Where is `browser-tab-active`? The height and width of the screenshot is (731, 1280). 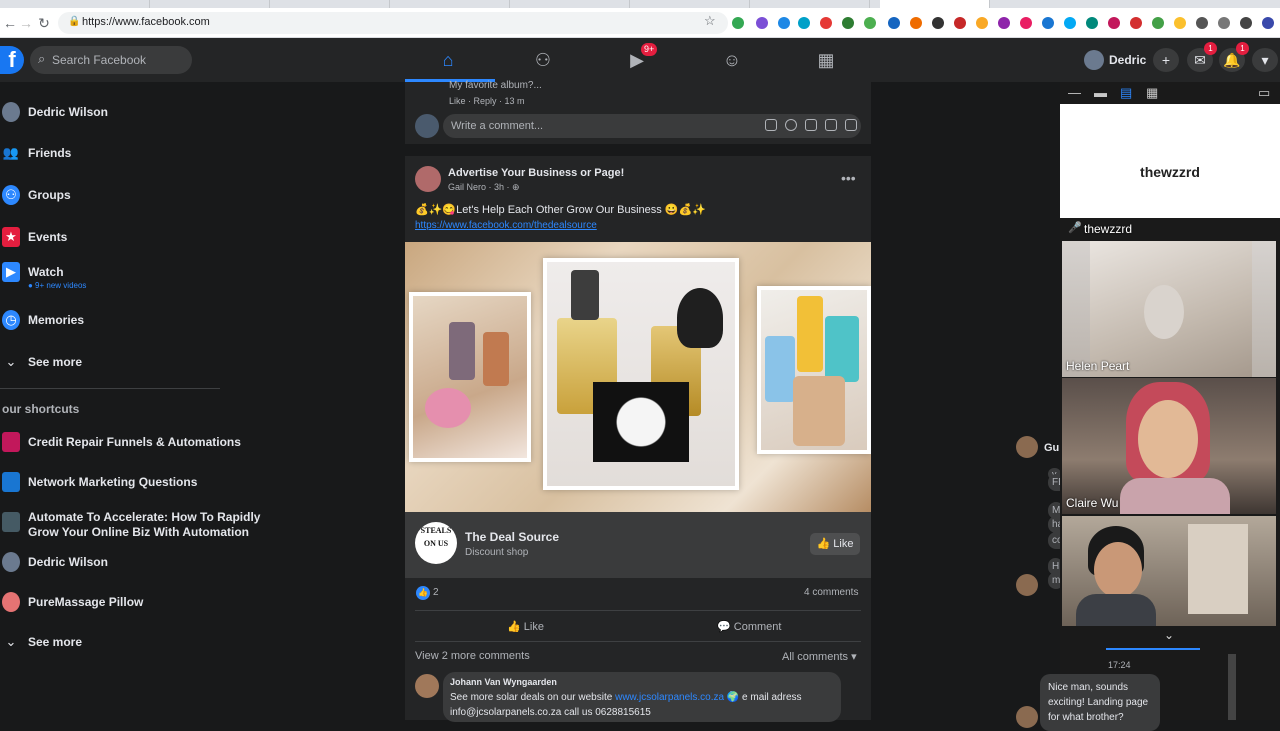
browser-tab-active is located at coordinates (935, 4).